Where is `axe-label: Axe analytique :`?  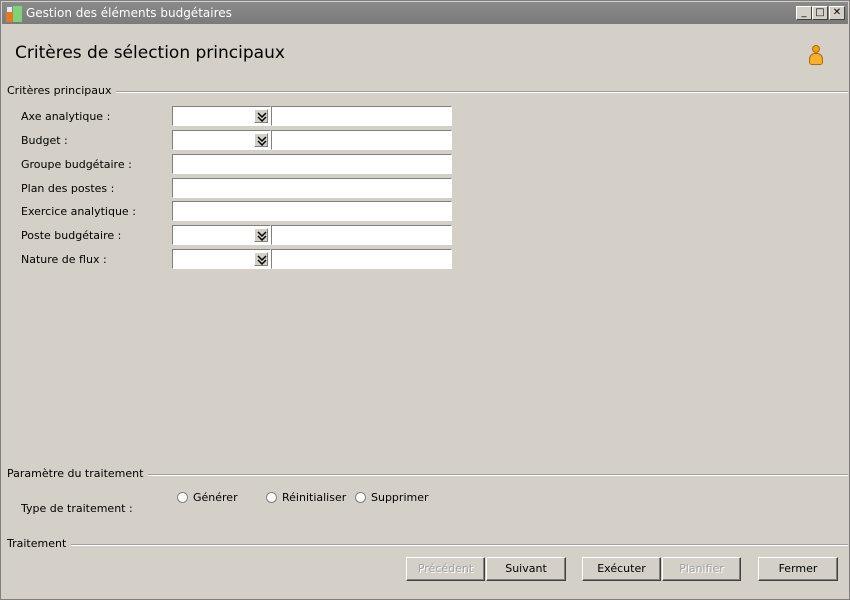 axe-label: Axe analytique : is located at coordinates (66, 116).